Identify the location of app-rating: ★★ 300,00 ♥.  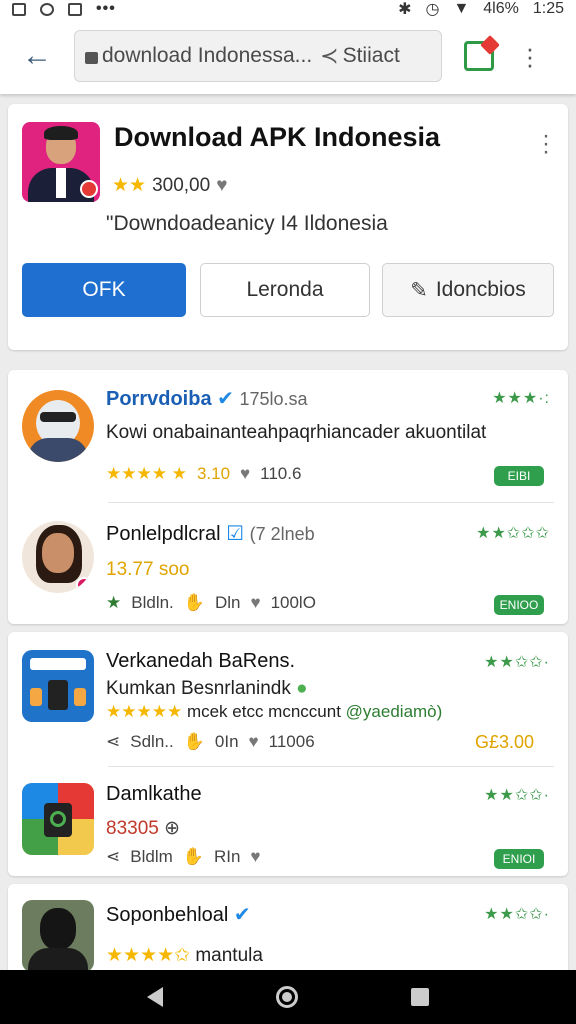
(169, 185).